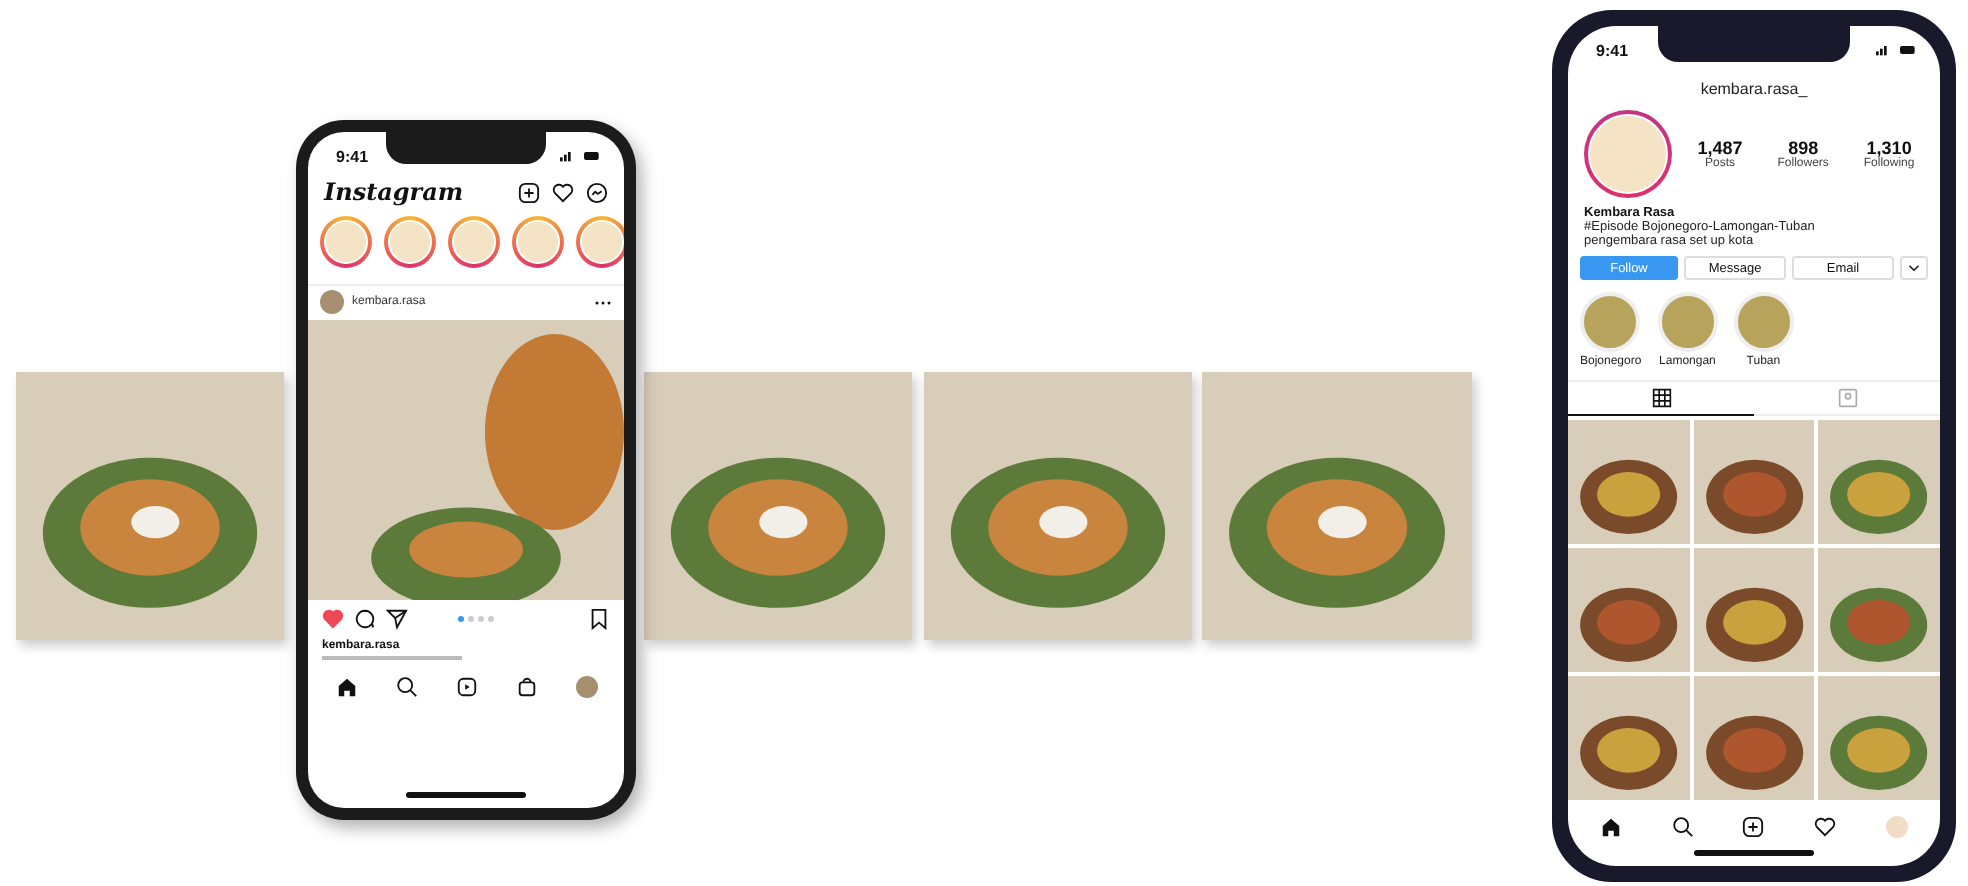 The width and height of the screenshot is (1968, 886). I want to click on caret-icon, so click(1914, 268).